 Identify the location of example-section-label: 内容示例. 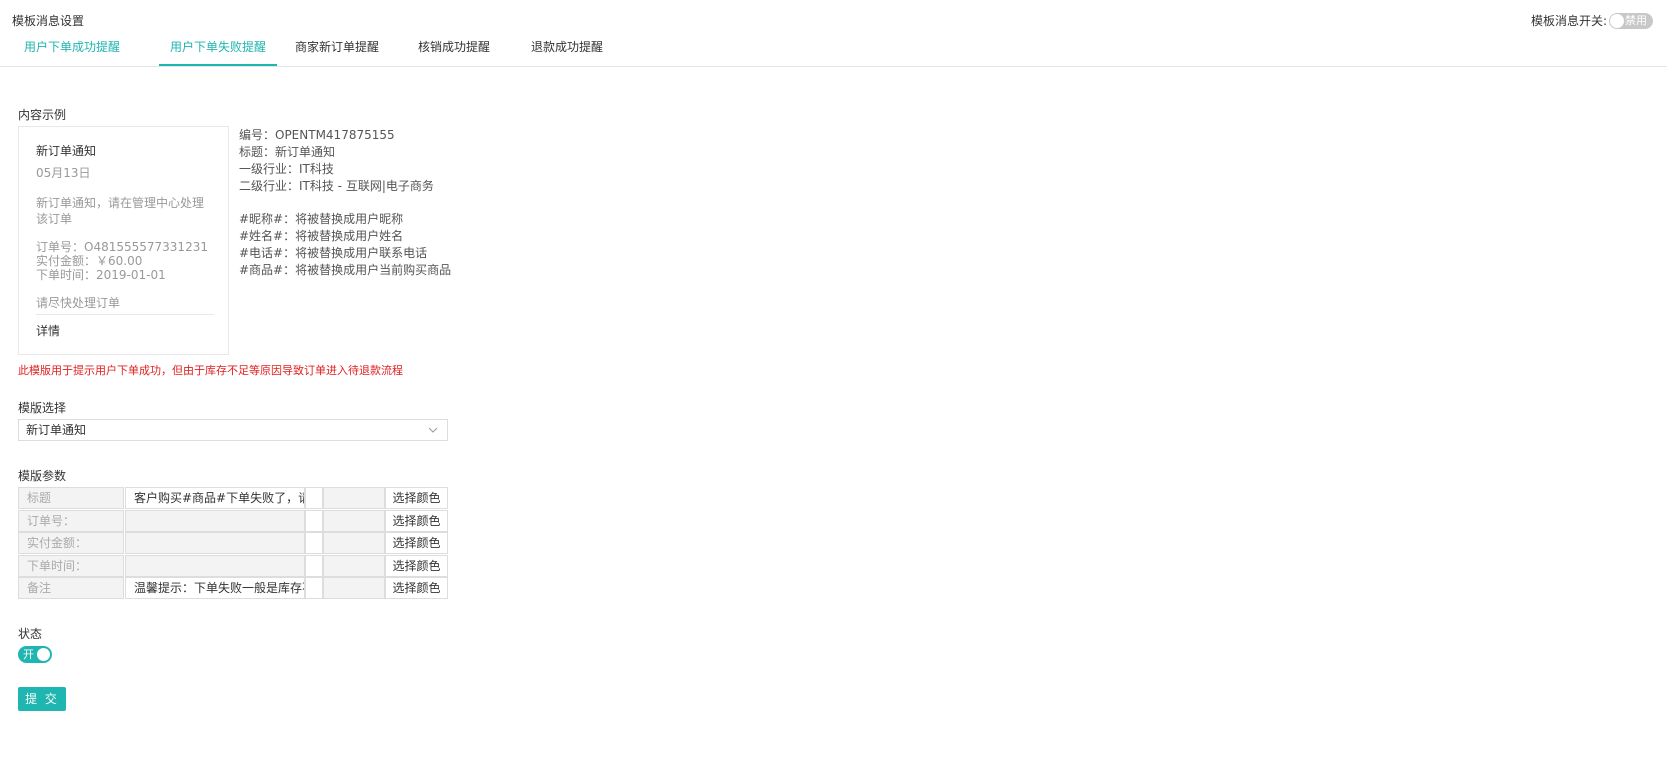
(42, 115).